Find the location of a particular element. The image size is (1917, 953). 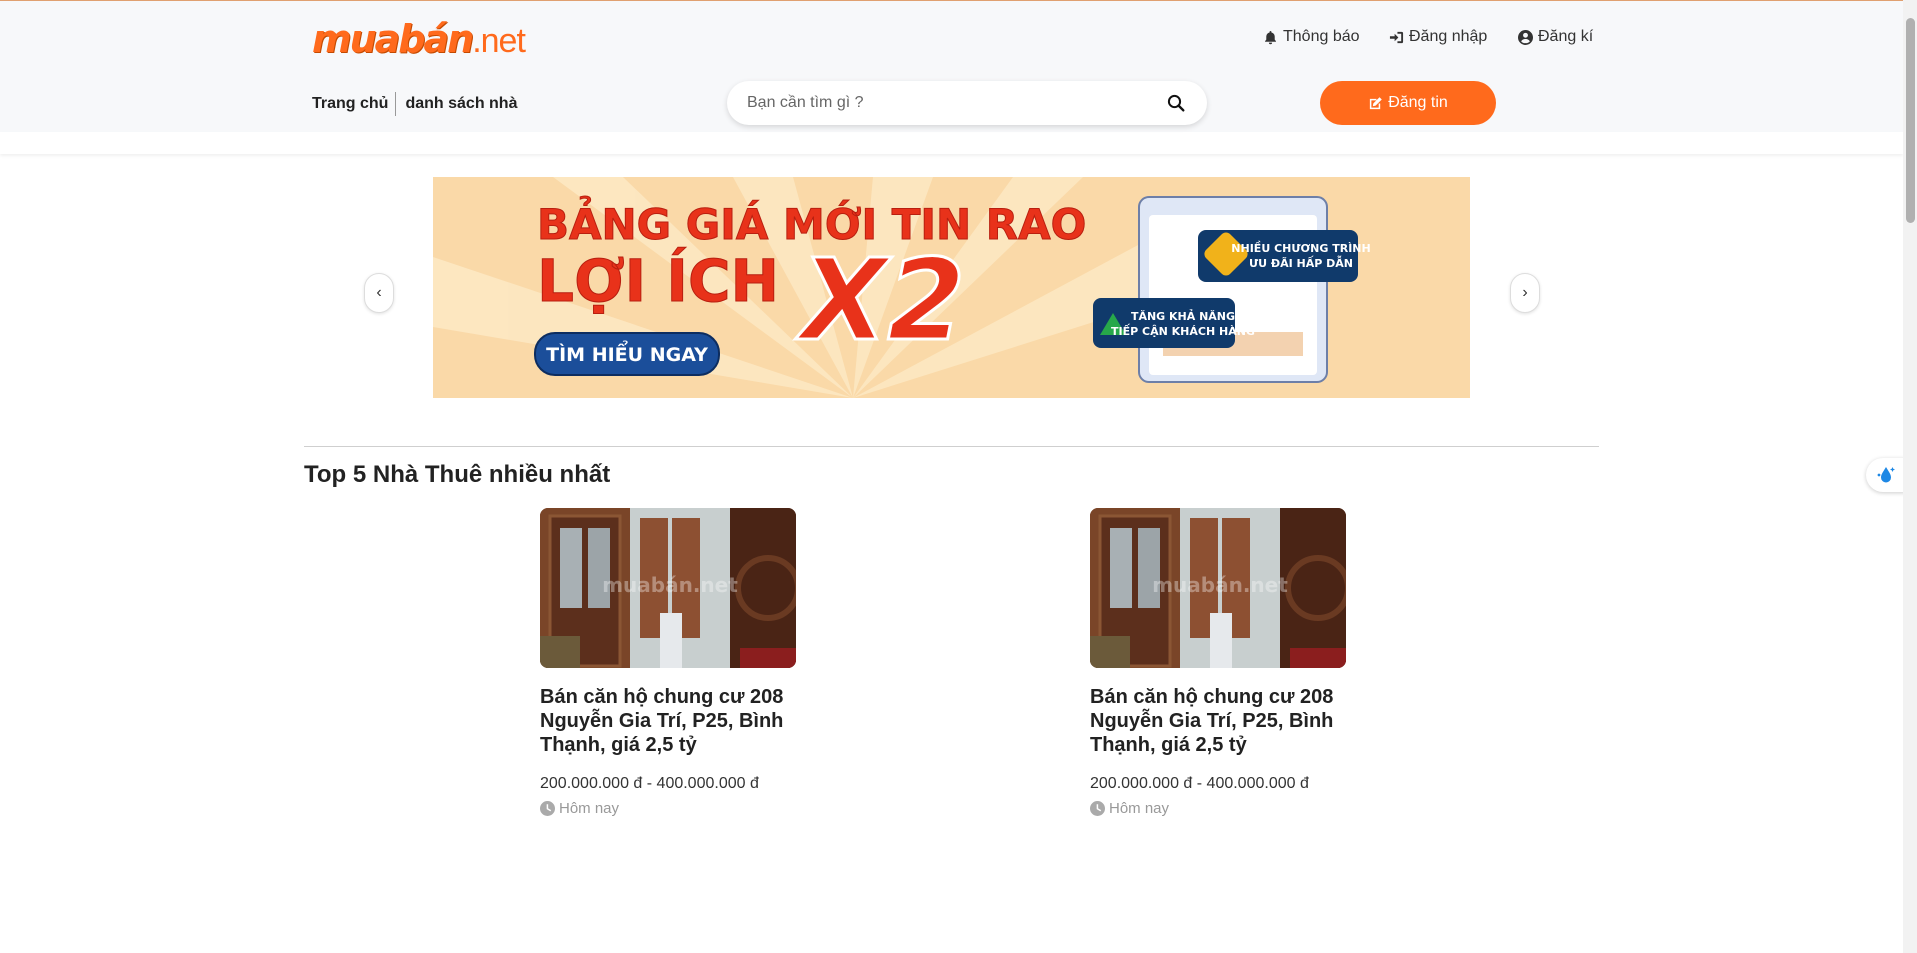

main-nav: Trang chủ danh sách nhà is located at coordinates (414, 104).